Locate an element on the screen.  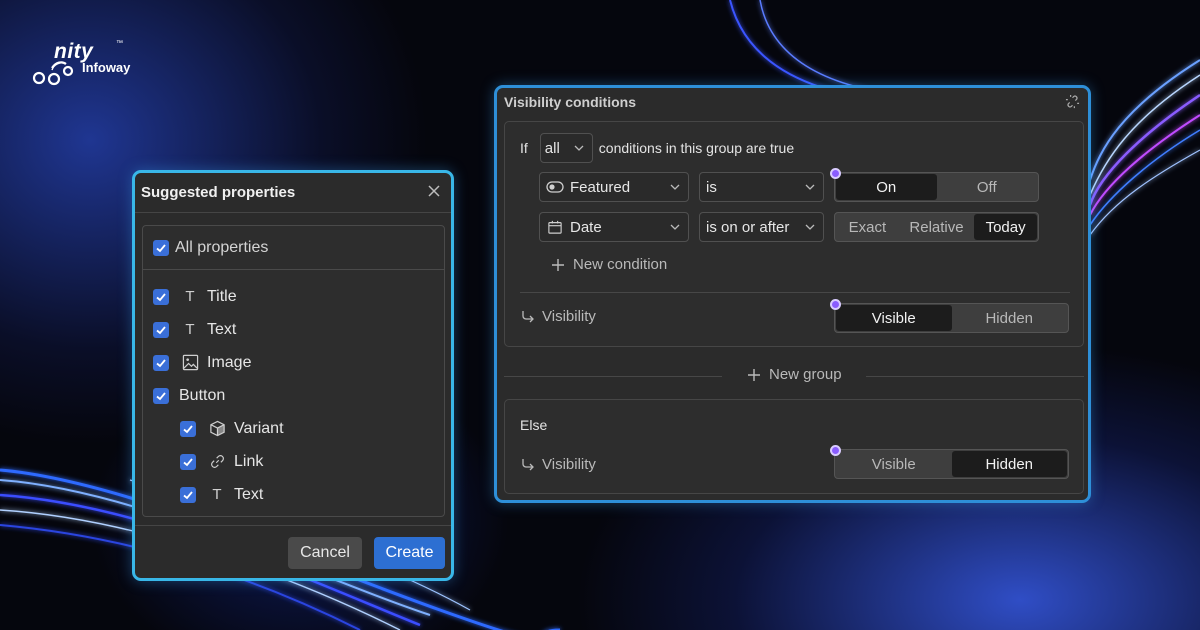
cube-icon is located at coordinates (217, 429).